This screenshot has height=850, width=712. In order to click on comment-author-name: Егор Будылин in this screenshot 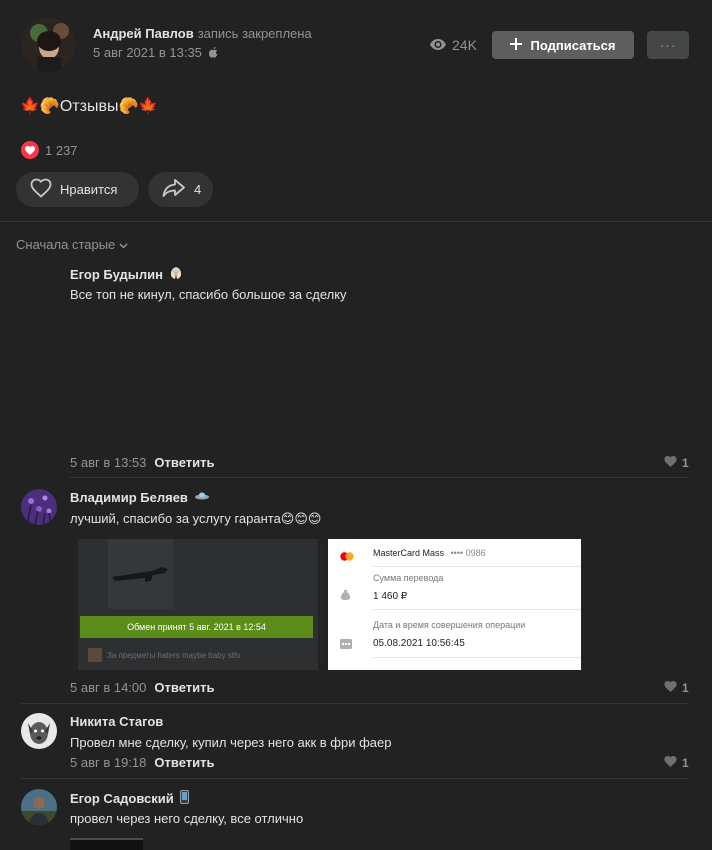, I will do `click(116, 274)`.